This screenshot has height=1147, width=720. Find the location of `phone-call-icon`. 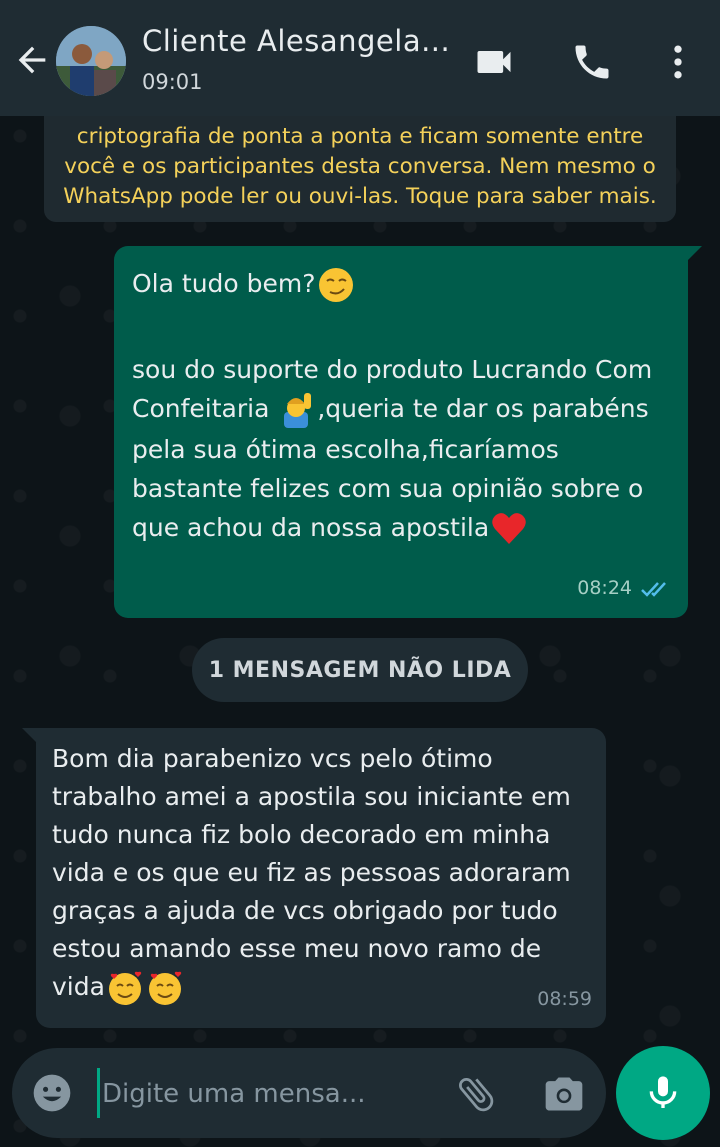

phone-call-icon is located at coordinates (592, 62).